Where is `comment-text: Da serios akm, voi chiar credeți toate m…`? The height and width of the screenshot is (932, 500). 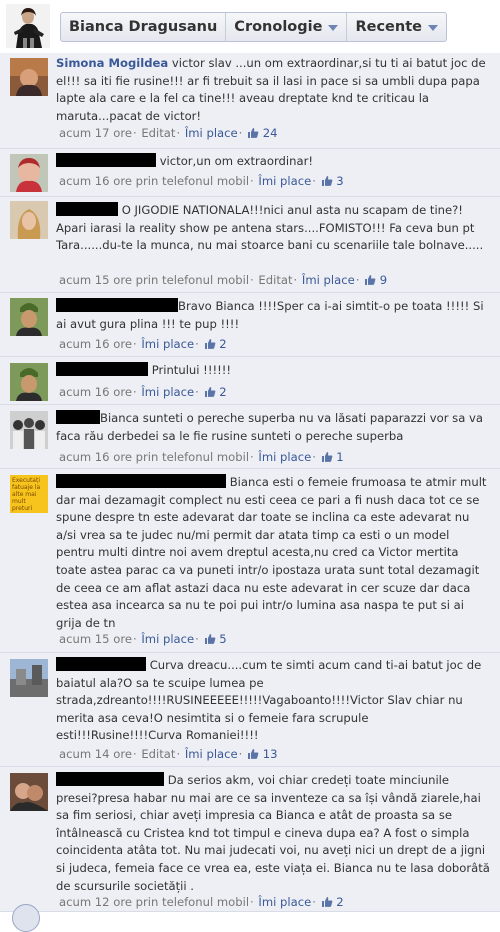 comment-text: Da serios akm, voi chiar credeți toate m… is located at coordinates (273, 833).